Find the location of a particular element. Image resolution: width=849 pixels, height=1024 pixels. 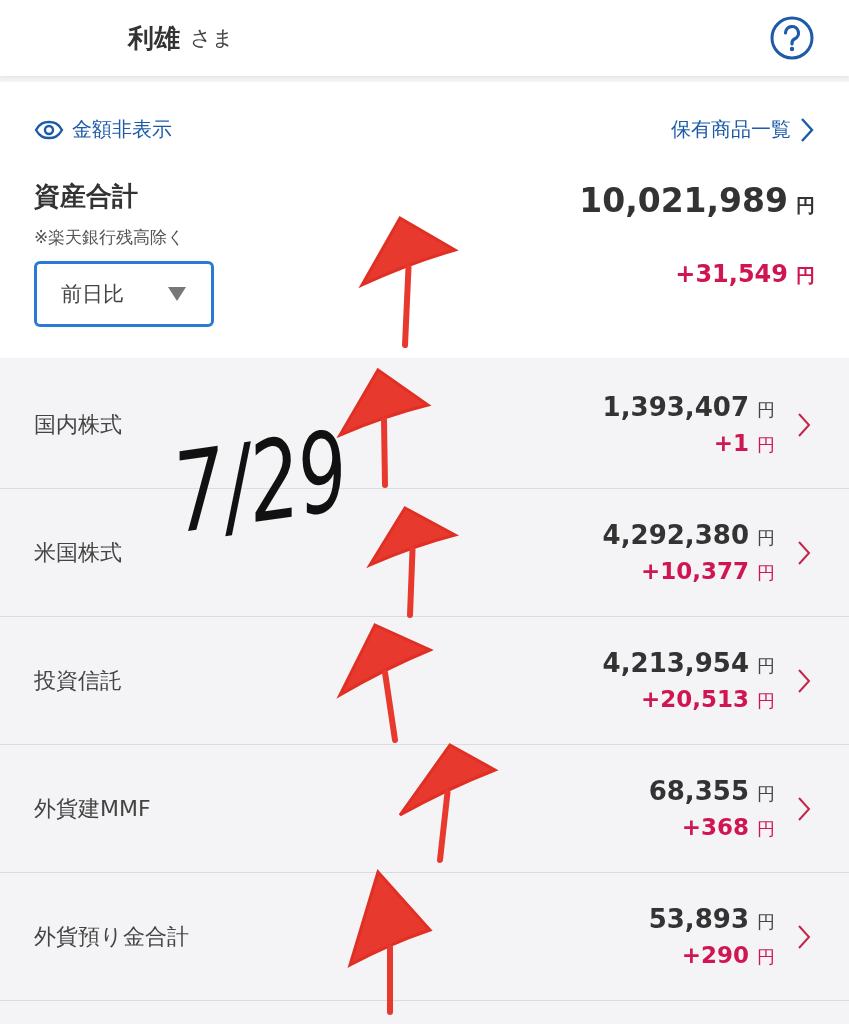

help-icon is located at coordinates (792, 38).